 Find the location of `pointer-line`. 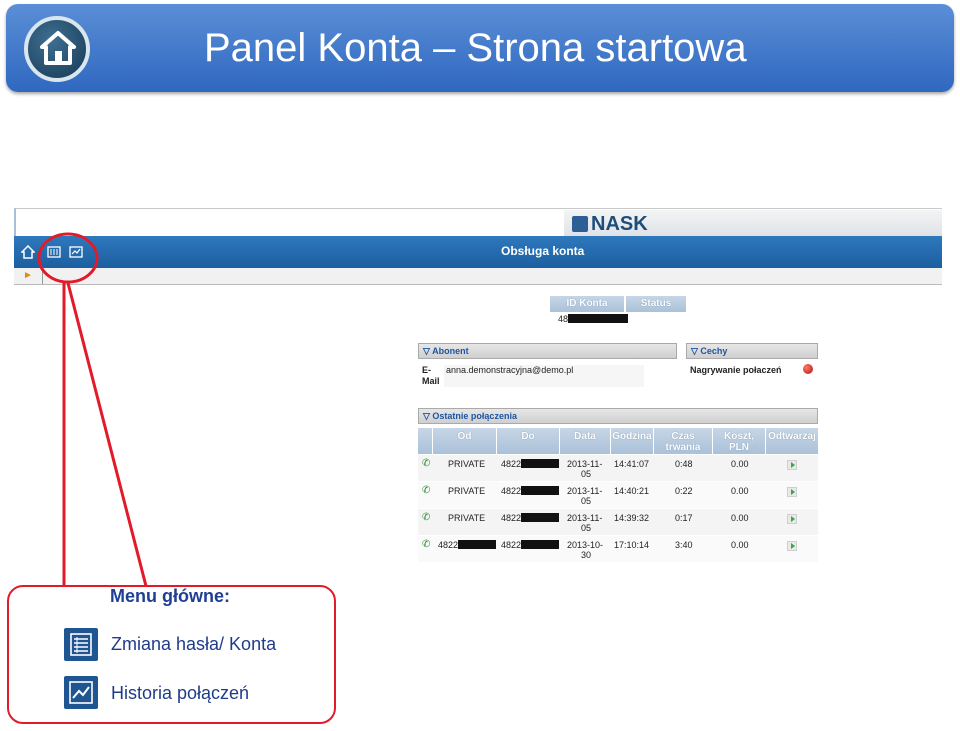

pointer-line is located at coordinates (107, 434).